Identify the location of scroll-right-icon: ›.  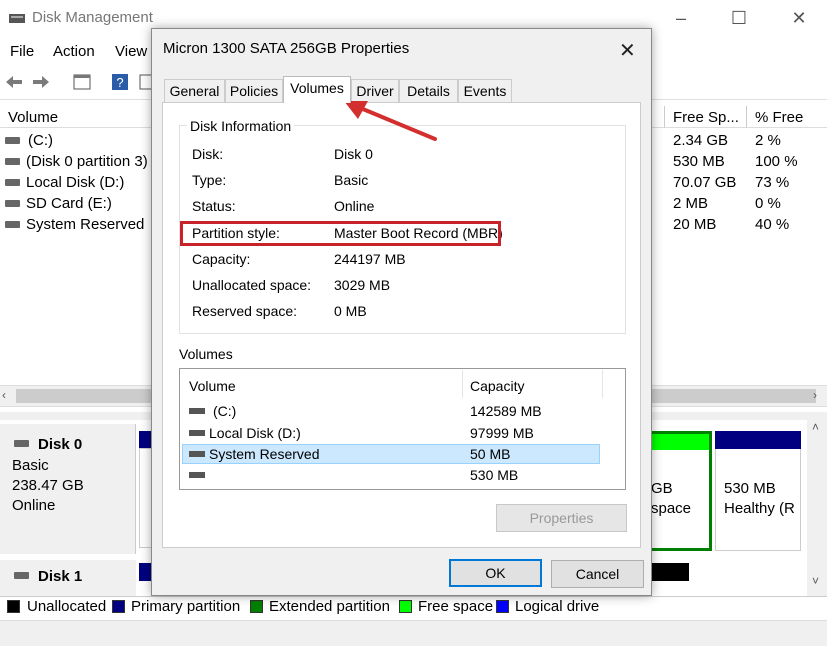
(815, 395).